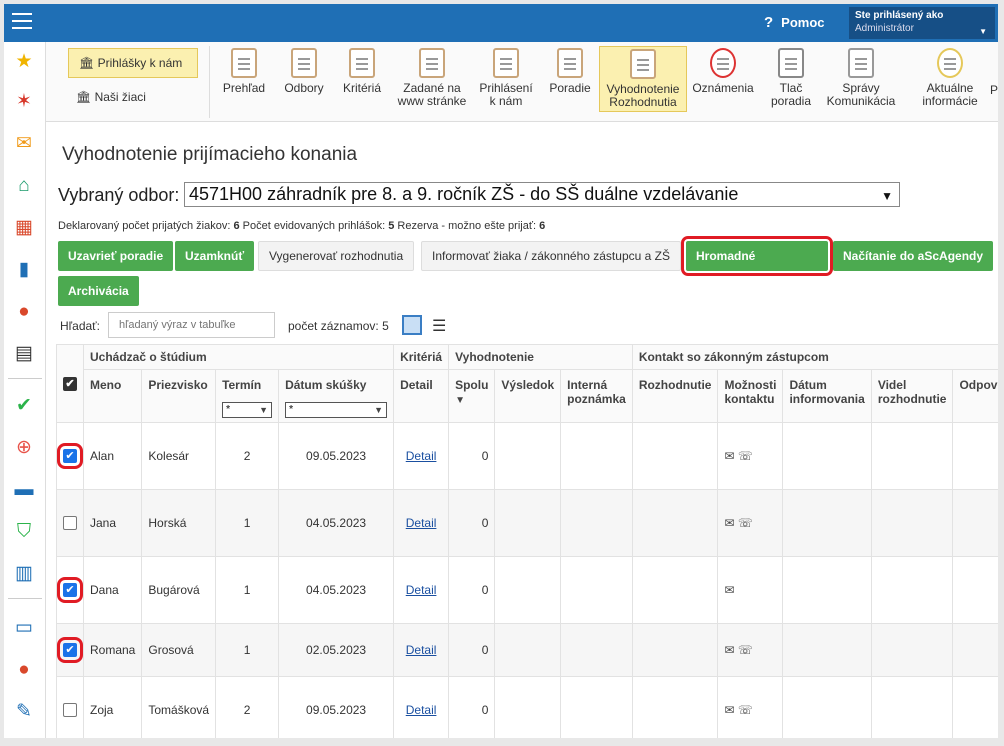 Image resolution: width=1004 pixels, height=746 pixels. What do you see at coordinates (133, 63) in the screenshot?
I see `prihlasky-tab: 🏛 Prihlášky k nám` at bounding box center [133, 63].